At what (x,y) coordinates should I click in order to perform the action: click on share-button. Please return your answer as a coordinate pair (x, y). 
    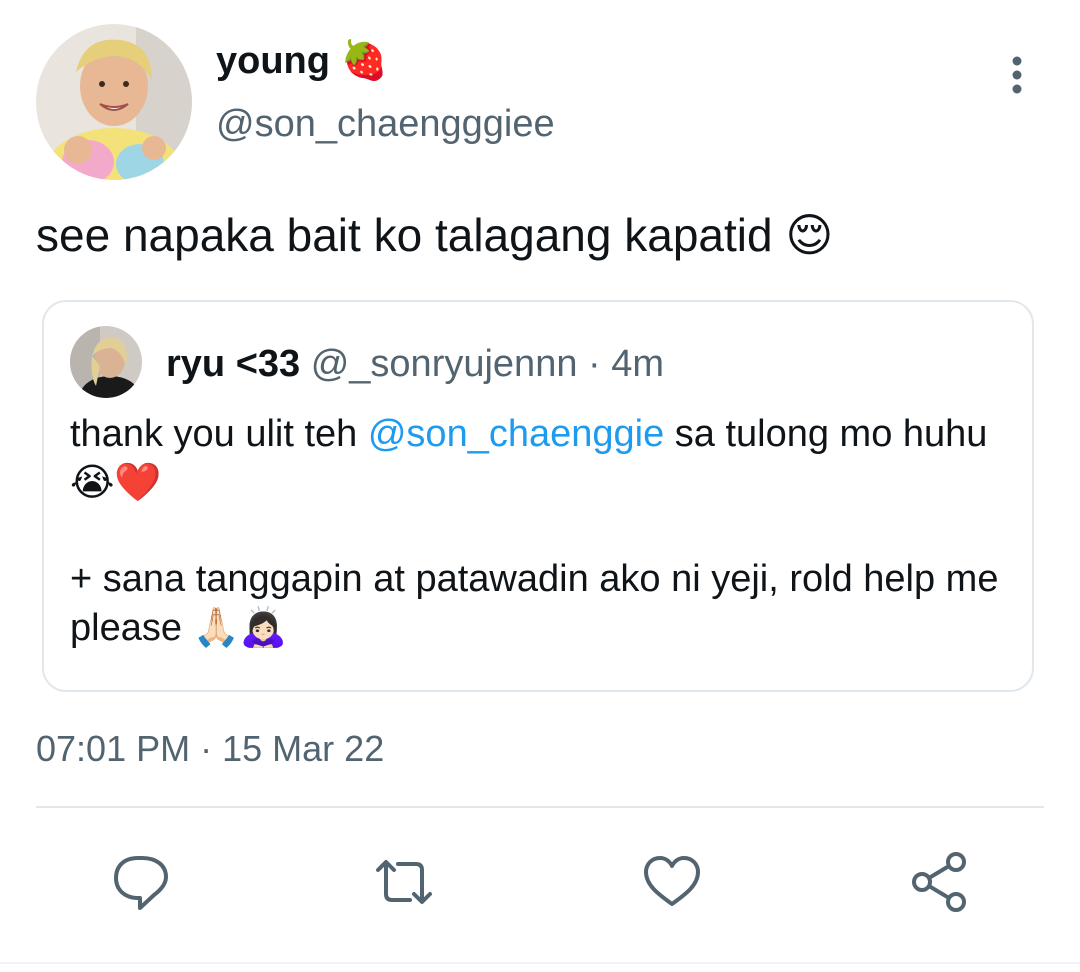
    Looking at the image, I should click on (940, 882).